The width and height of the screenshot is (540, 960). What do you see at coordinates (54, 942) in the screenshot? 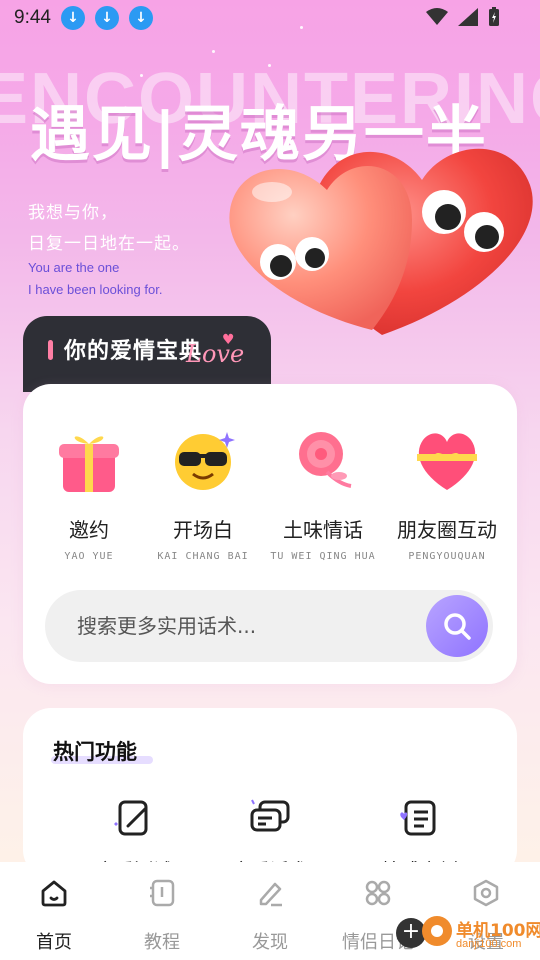
I see `nav-label: 首页` at bounding box center [54, 942].